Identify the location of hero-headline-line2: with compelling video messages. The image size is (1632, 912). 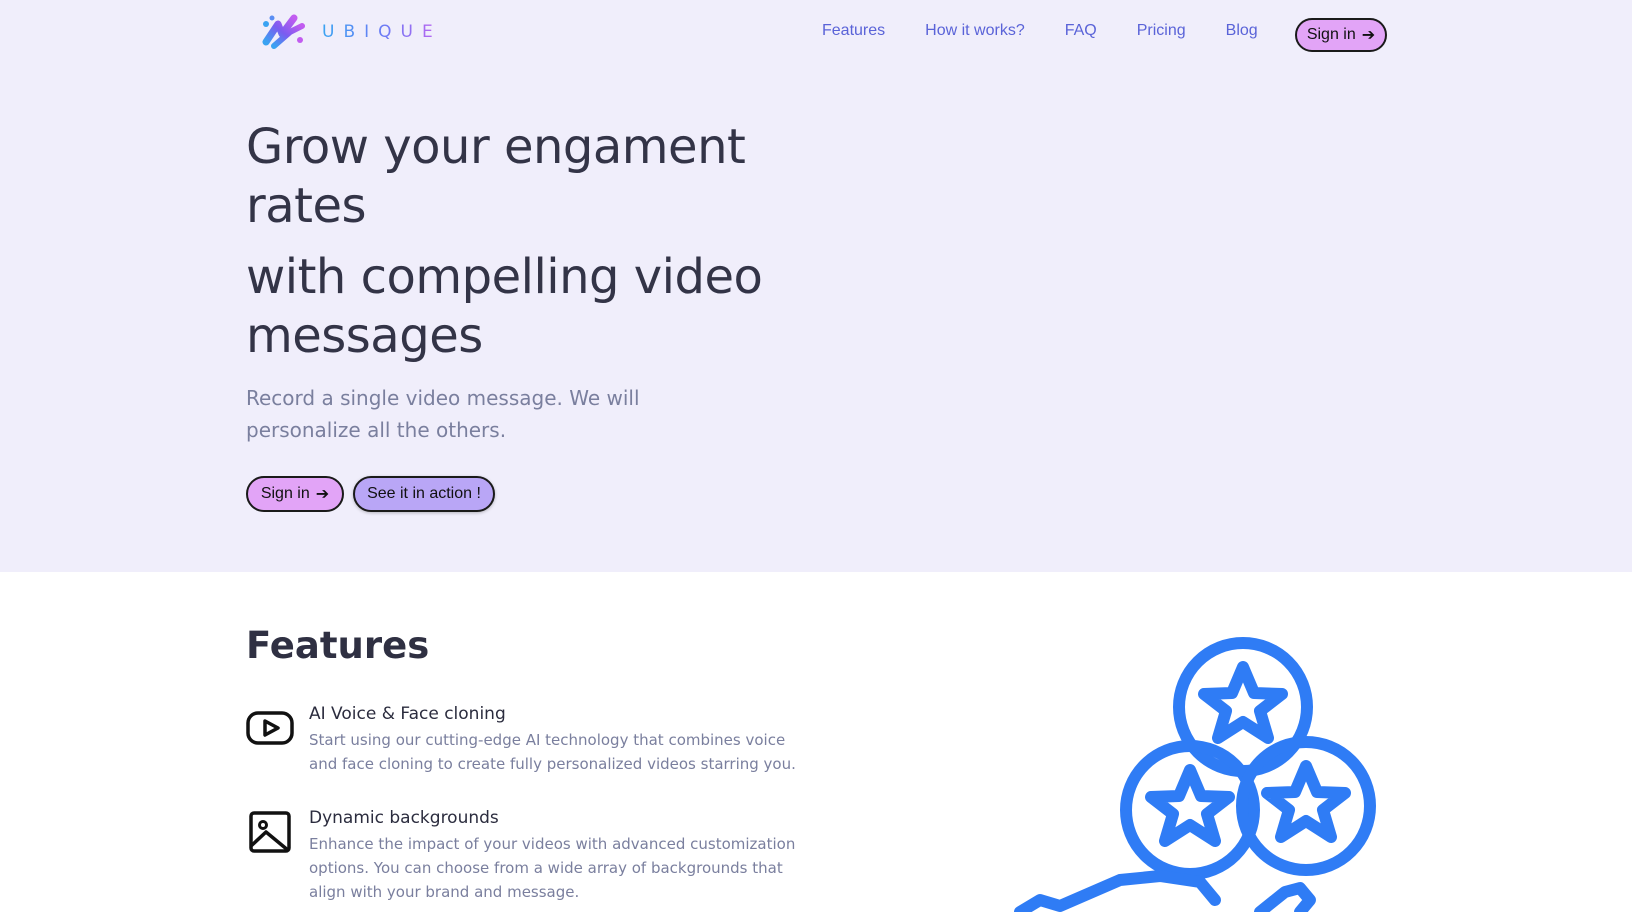
(504, 306).